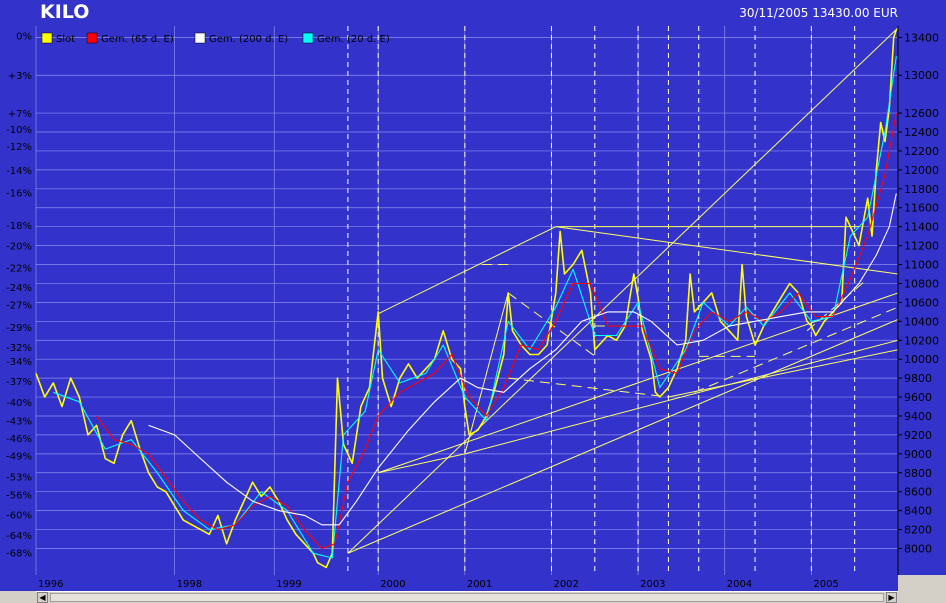 The image size is (946, 603). Describe the element at coordinates (922, 589) in the screenshot. I see `corner-fill-right` at that location.